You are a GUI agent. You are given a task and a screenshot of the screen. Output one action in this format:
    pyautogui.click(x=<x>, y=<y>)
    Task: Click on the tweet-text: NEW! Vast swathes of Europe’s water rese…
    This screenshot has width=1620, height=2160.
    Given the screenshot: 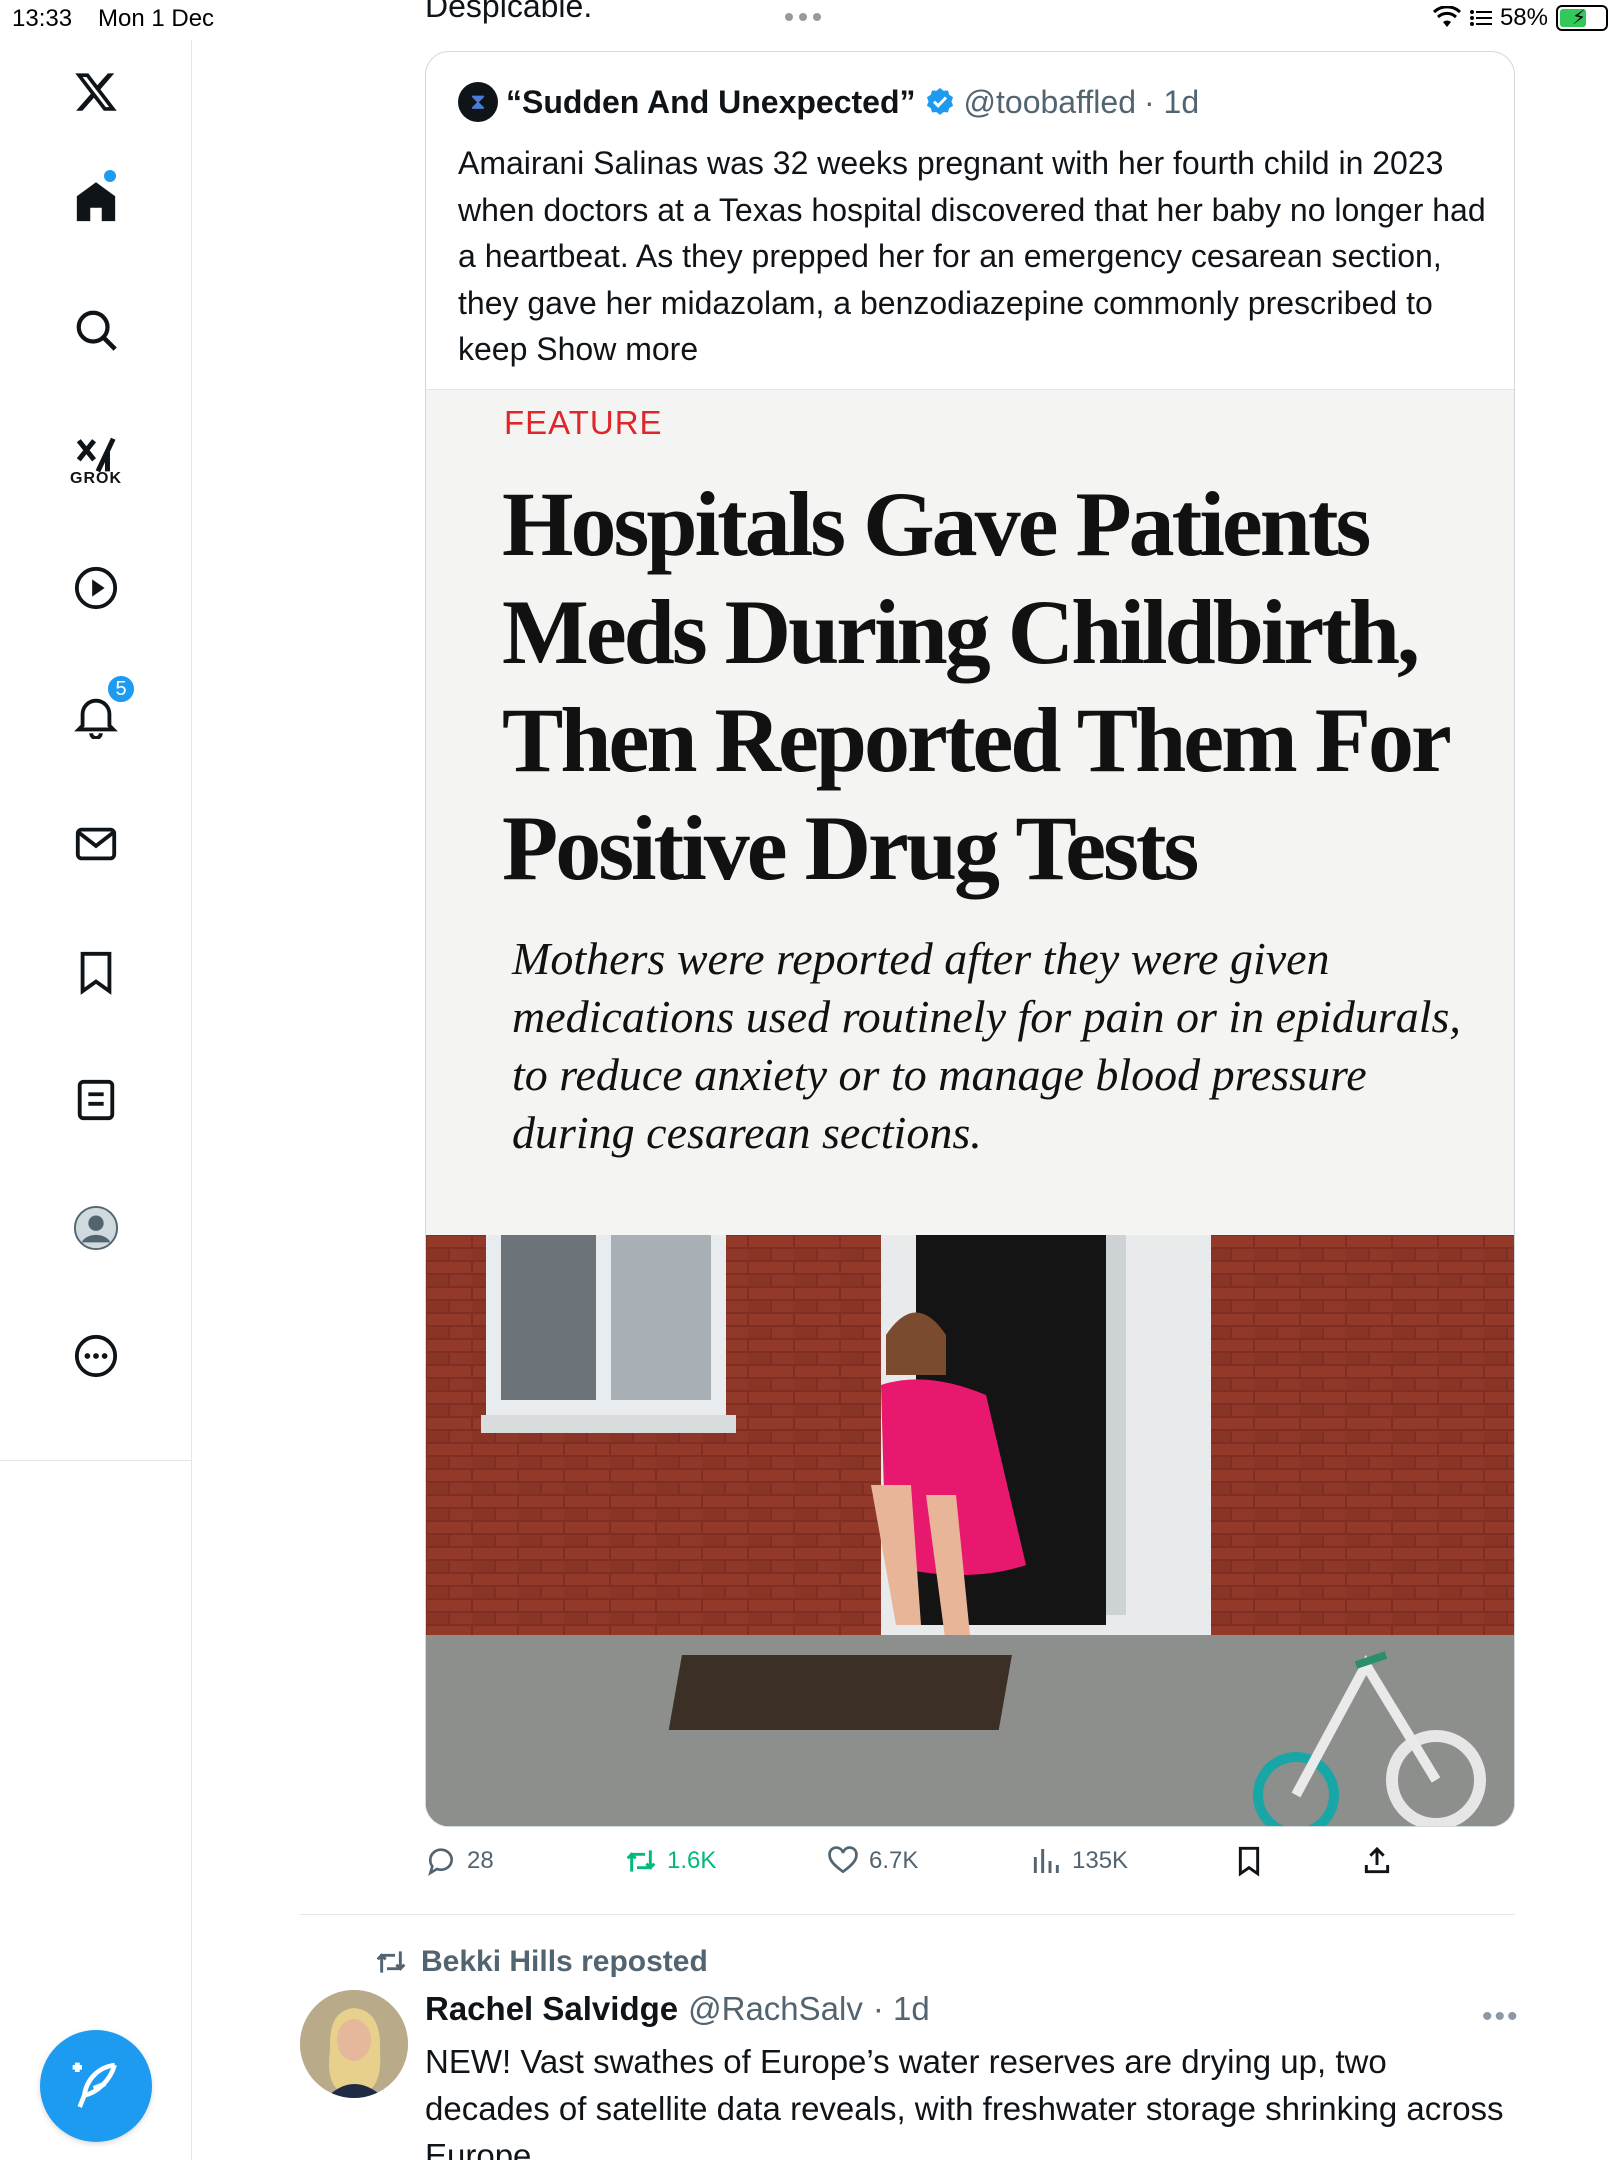 What is the action you would take?
    pyautogui.click(x=964, y=2101)
    